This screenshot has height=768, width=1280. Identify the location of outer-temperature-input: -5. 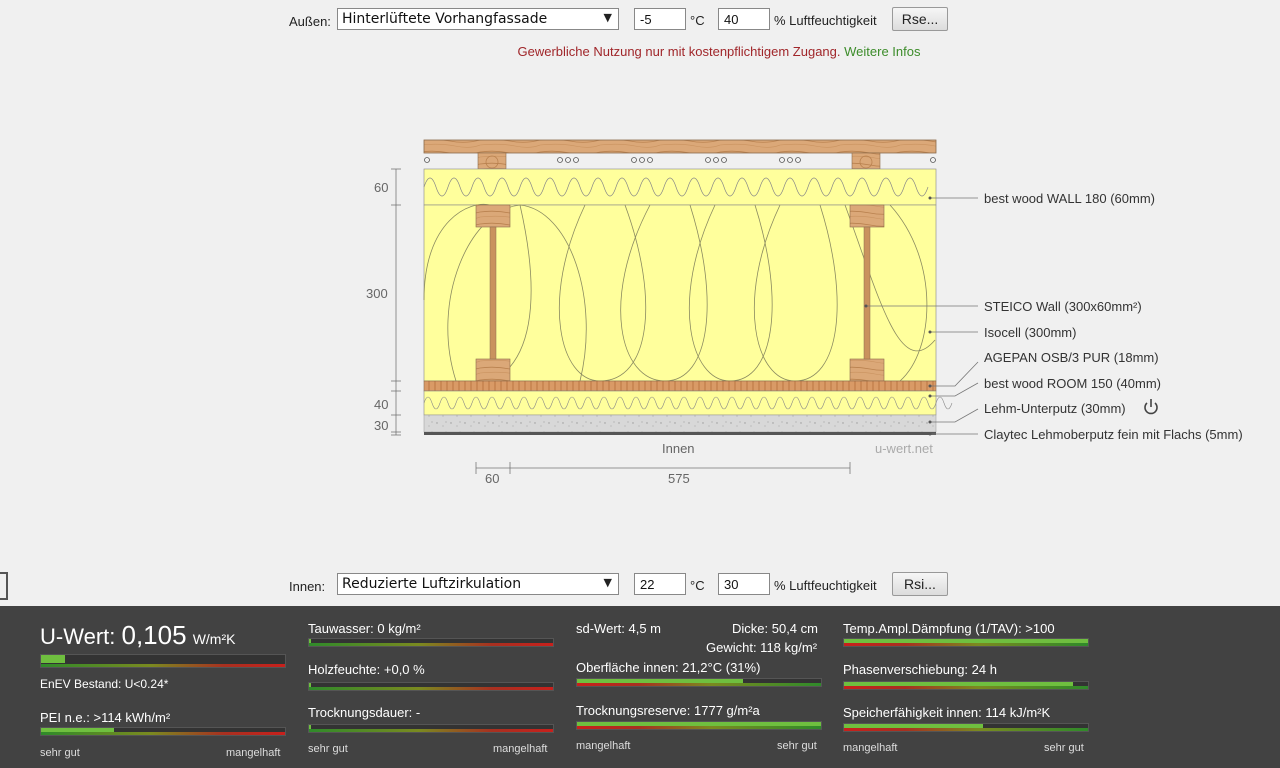
(660, 19).